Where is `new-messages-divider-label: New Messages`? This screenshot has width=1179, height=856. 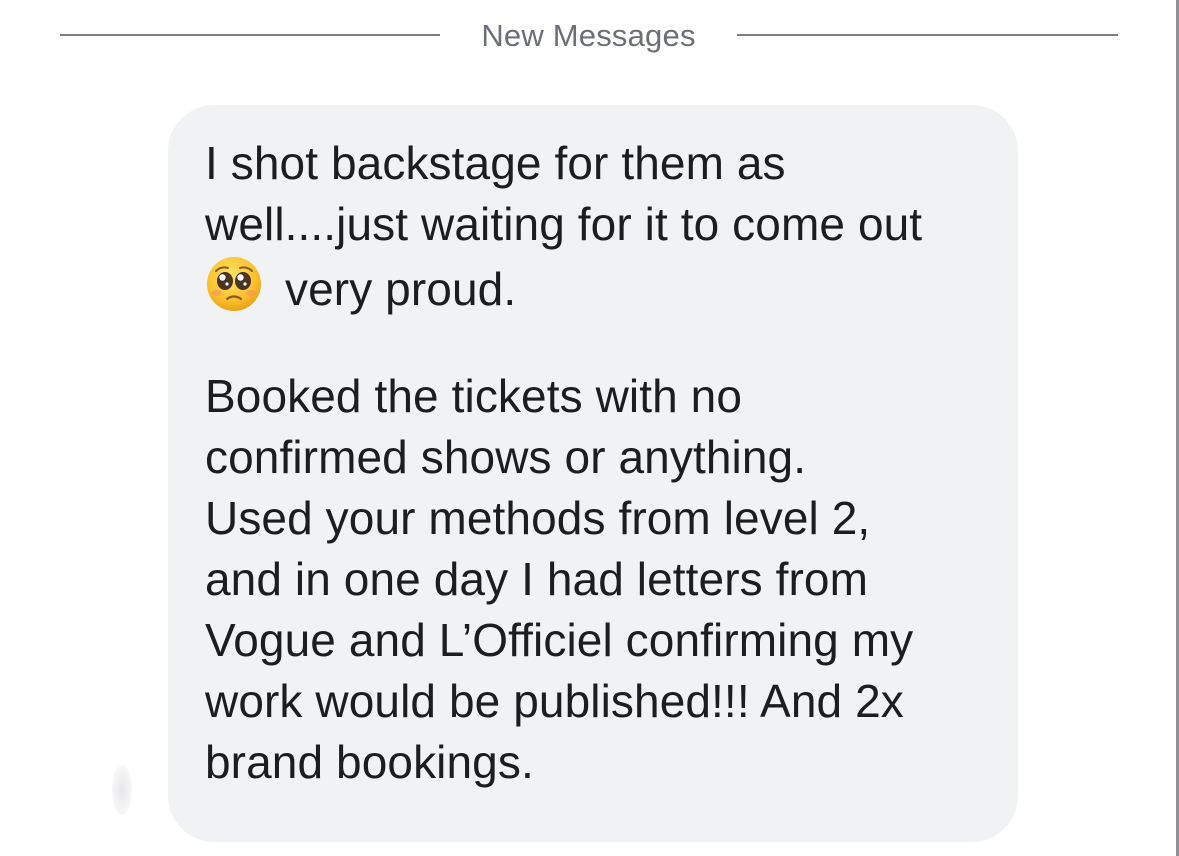
new-messages-divider-label: New Messages is located at coordinates (588, 35).